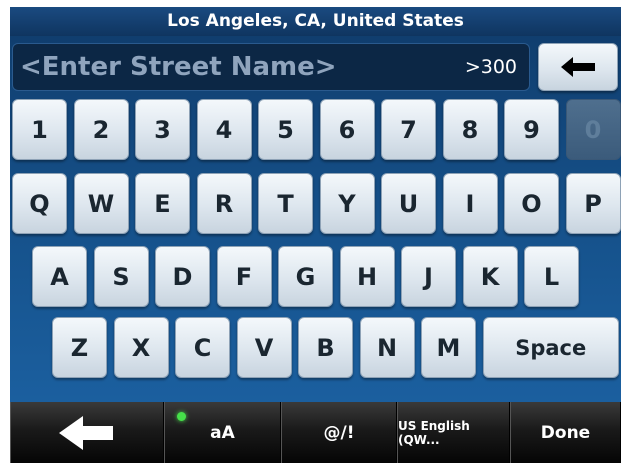 Image resolution: width=624 pixels, height=463 pixels. What do you see at coordinates (224, 129) in the screenshot?
I see `key-4: 4` at bounding box center [224, 129].